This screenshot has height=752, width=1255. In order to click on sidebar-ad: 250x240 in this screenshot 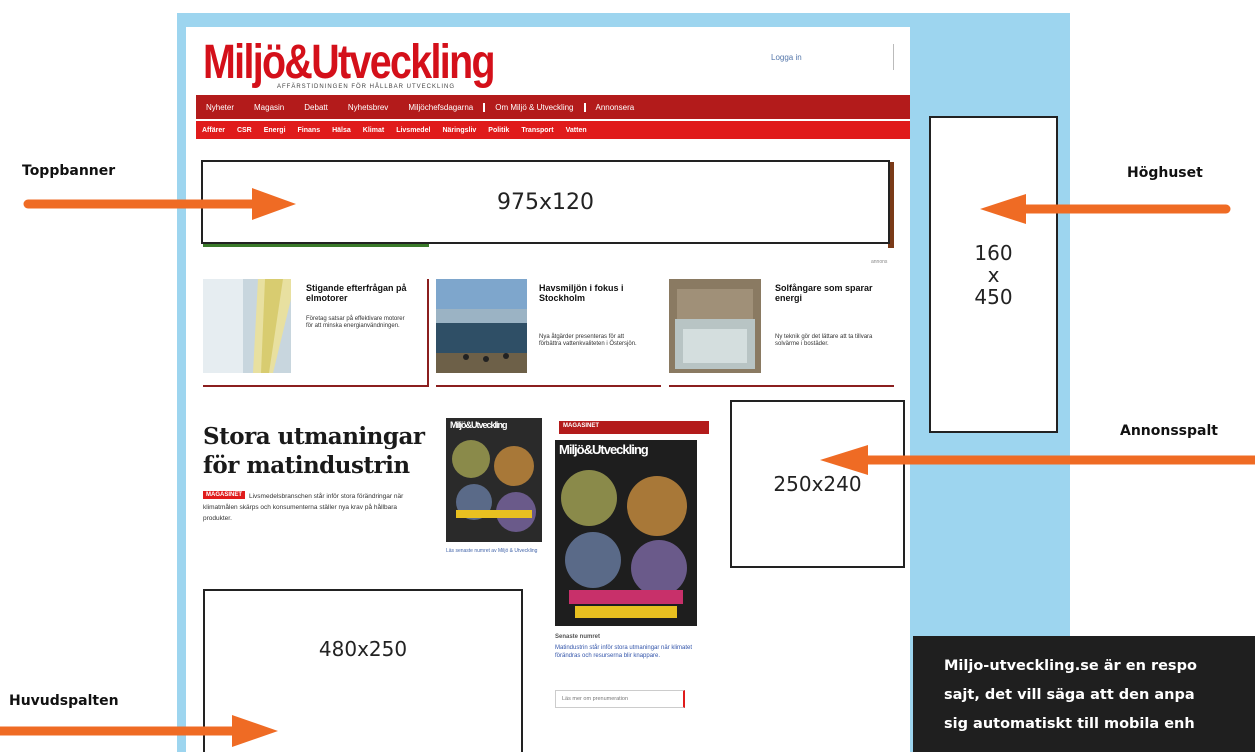, I will do `click(817, 484)`.